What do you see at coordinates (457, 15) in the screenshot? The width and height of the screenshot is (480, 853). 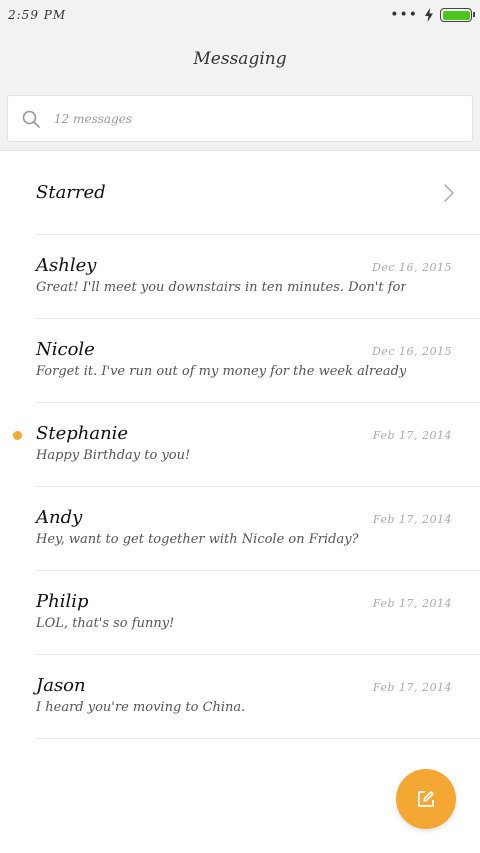 I see `battery-icon` at bounding box center [457, 15].